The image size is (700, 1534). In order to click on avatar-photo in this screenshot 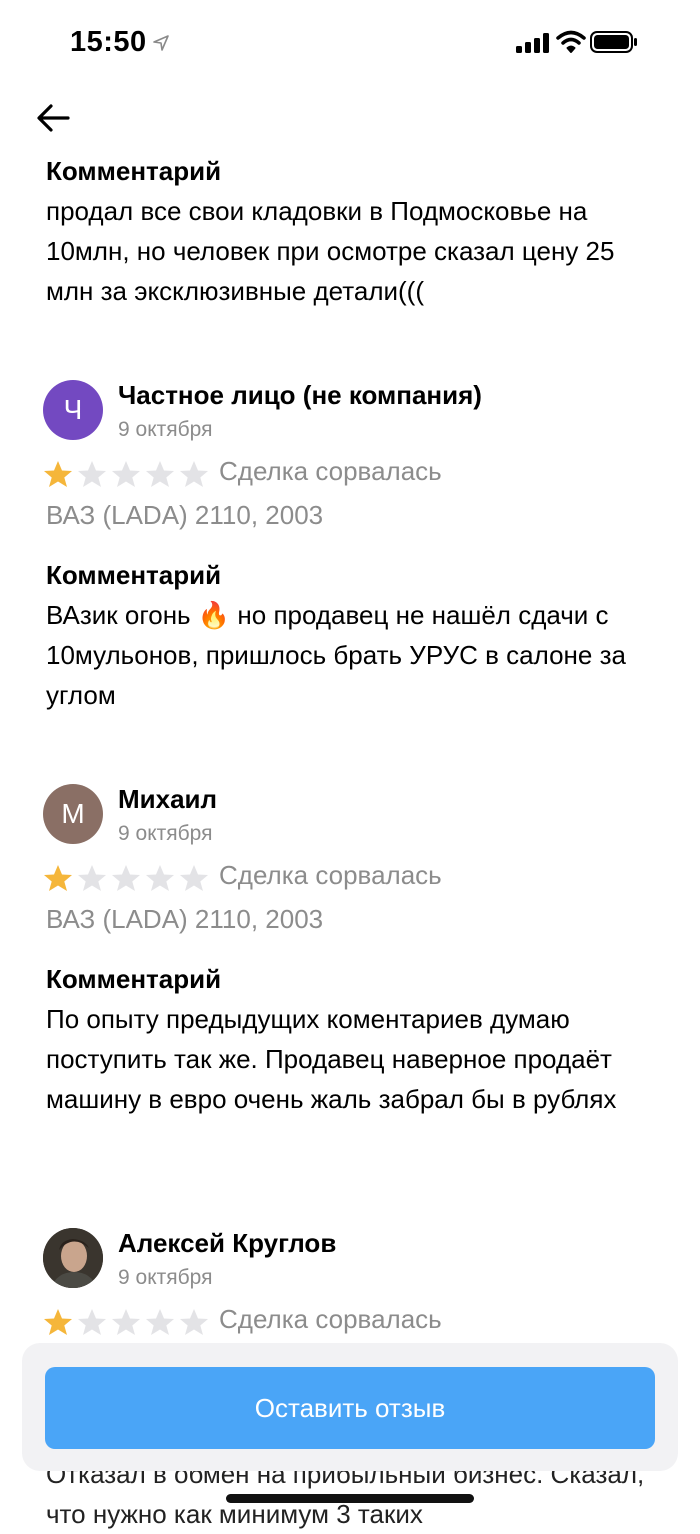, I will do `click(73, 1258)`.